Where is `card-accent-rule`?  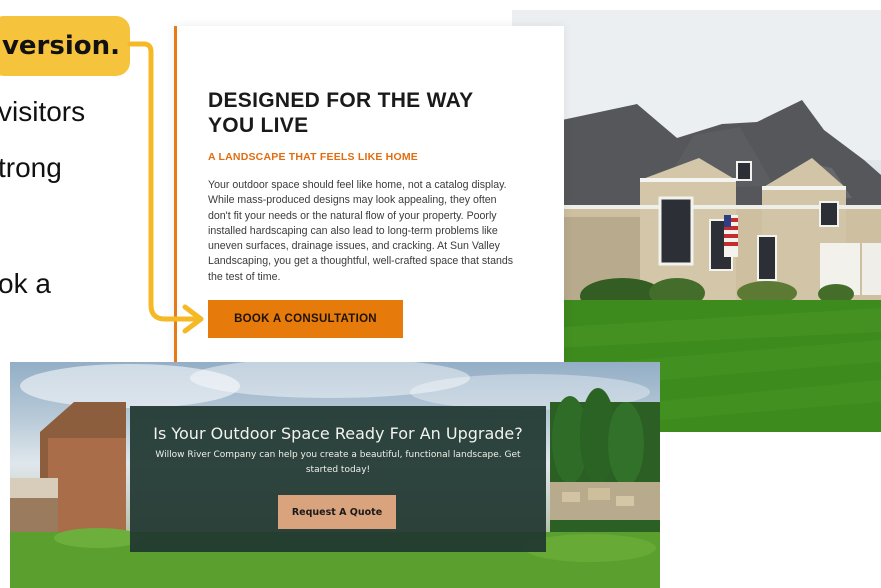
card-accent-rule is located at coordinates (175, 194).